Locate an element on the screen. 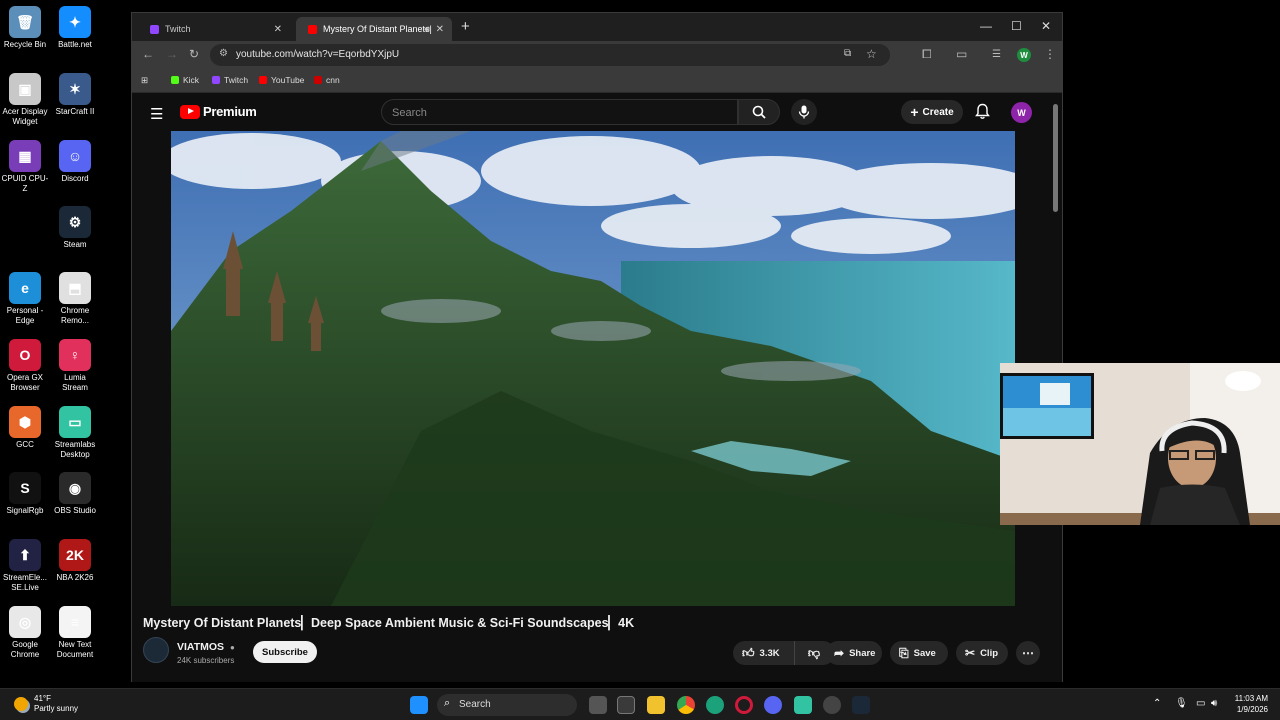 This screenshot has height=720, width=1280. bookmark-star-icon: ☆ is located at coordinates (871, 54).